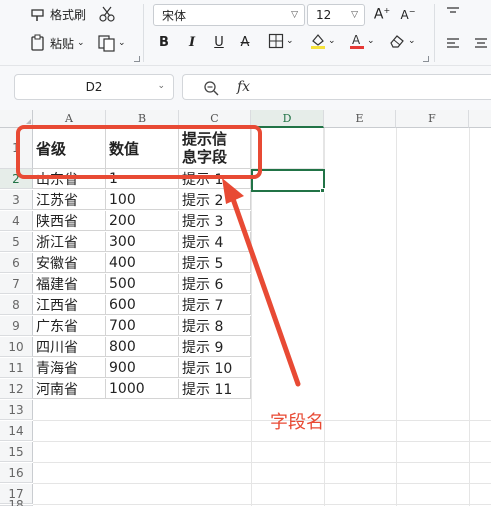  Describe the element at coordinates (69, 263) in the screenshot. I see `cell-a6: 安徽省` at that location.